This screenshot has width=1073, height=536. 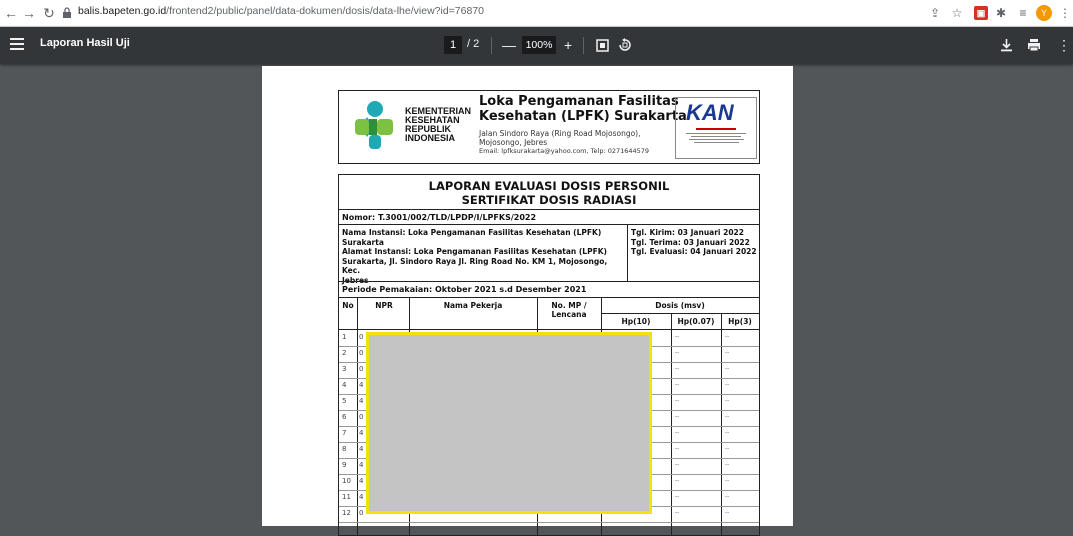 What do you see at coordinates (344, 385) in the screenshot?
I see `row-number: 4` at bounding box center [344, 385].